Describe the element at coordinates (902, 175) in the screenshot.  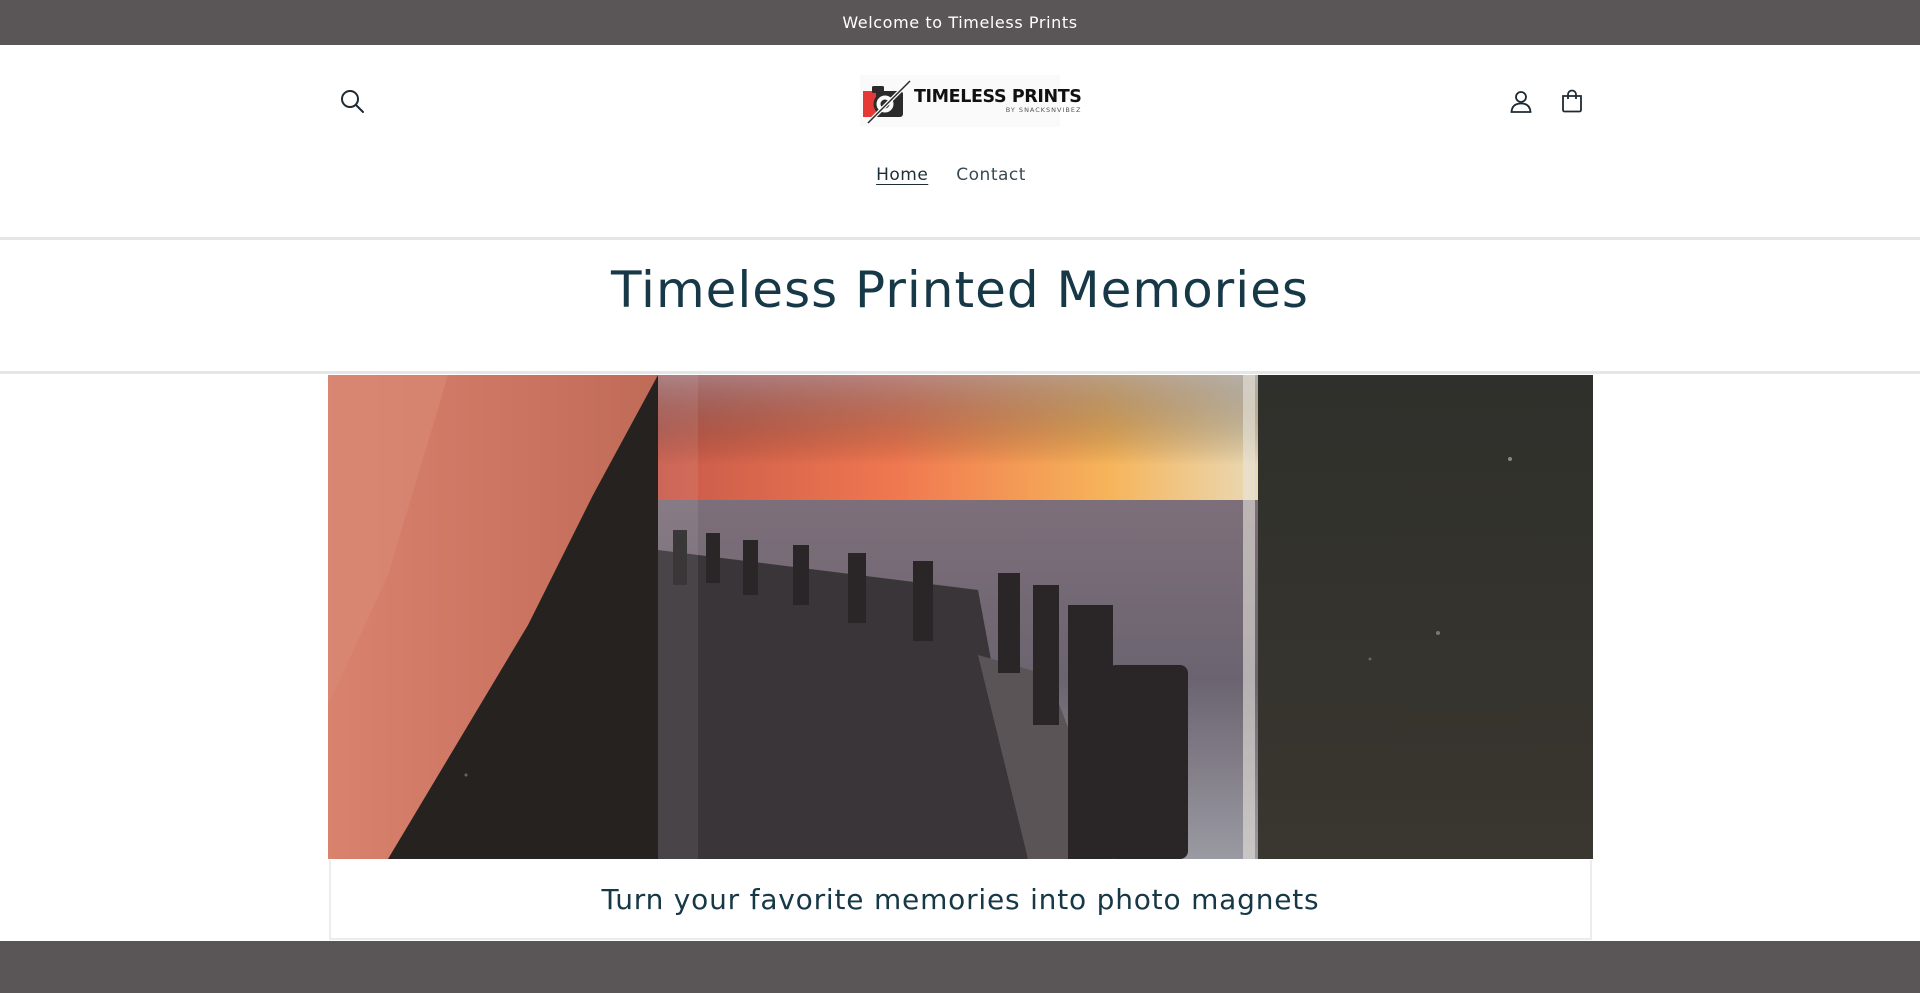
I see `nav-item-home: Home` at that location.